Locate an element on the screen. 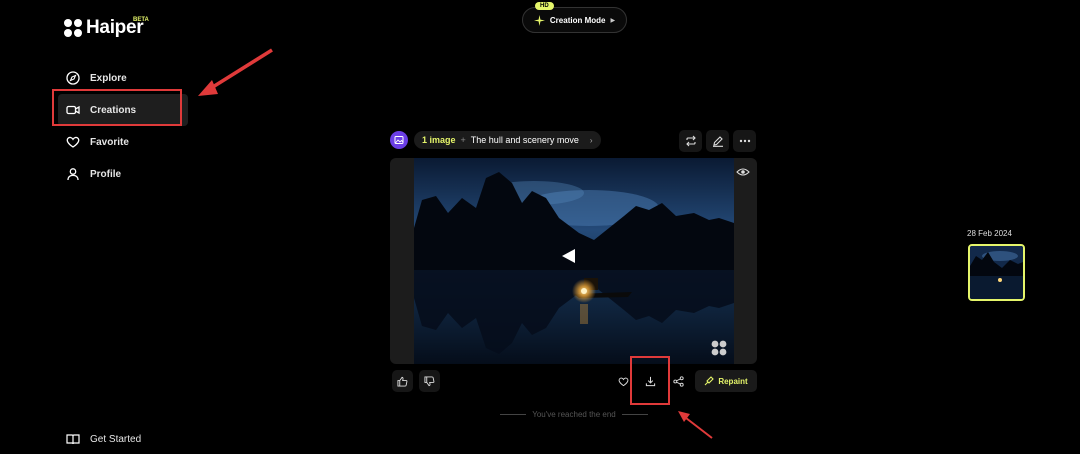  thumbs-down-icon is located at coordinates (429, 380).